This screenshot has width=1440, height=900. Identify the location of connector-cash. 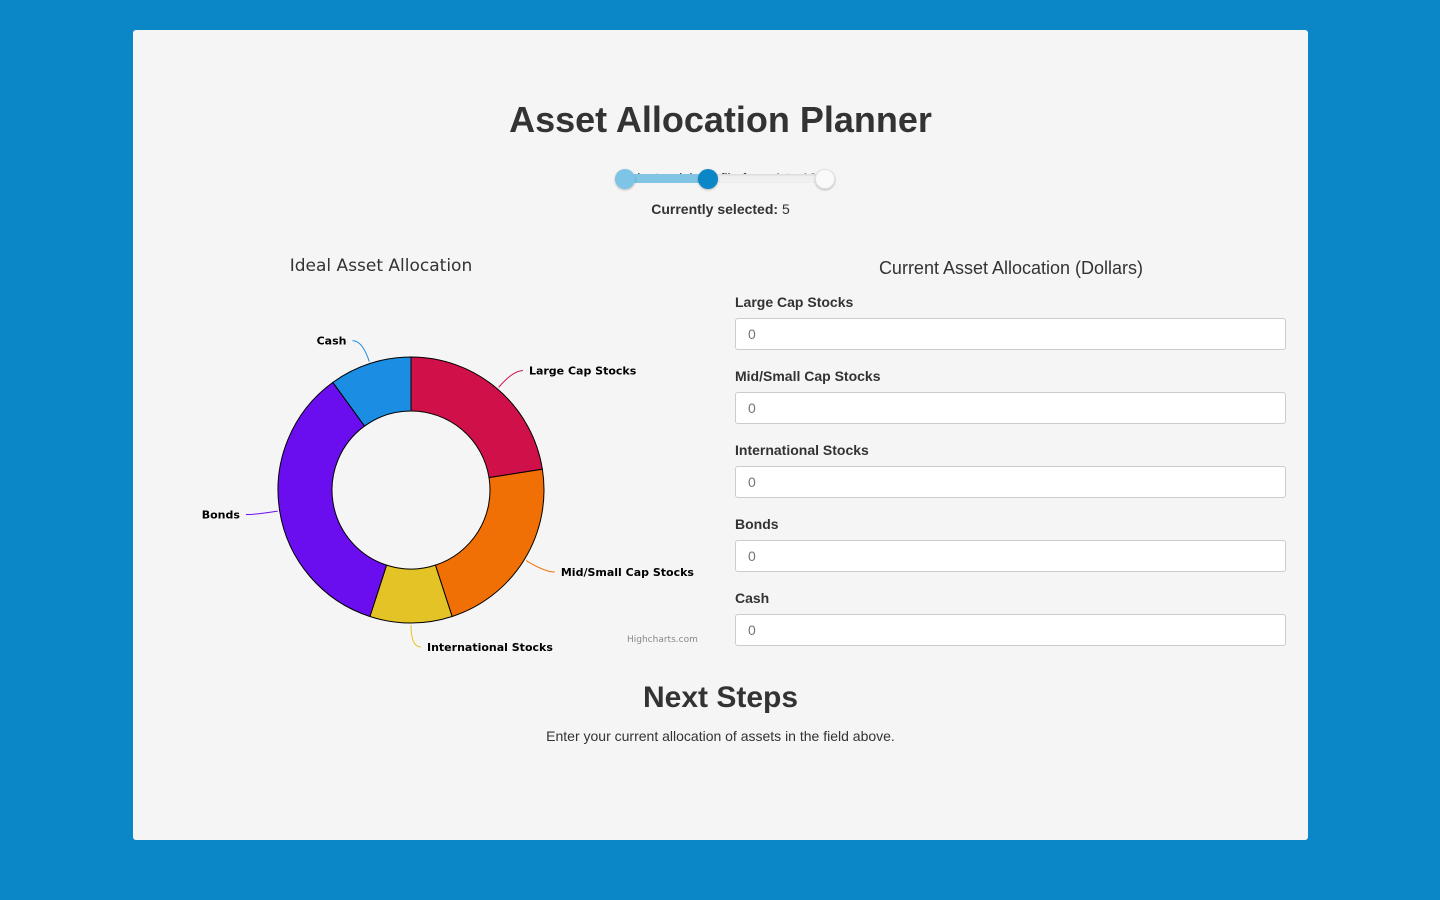
(361, 351).